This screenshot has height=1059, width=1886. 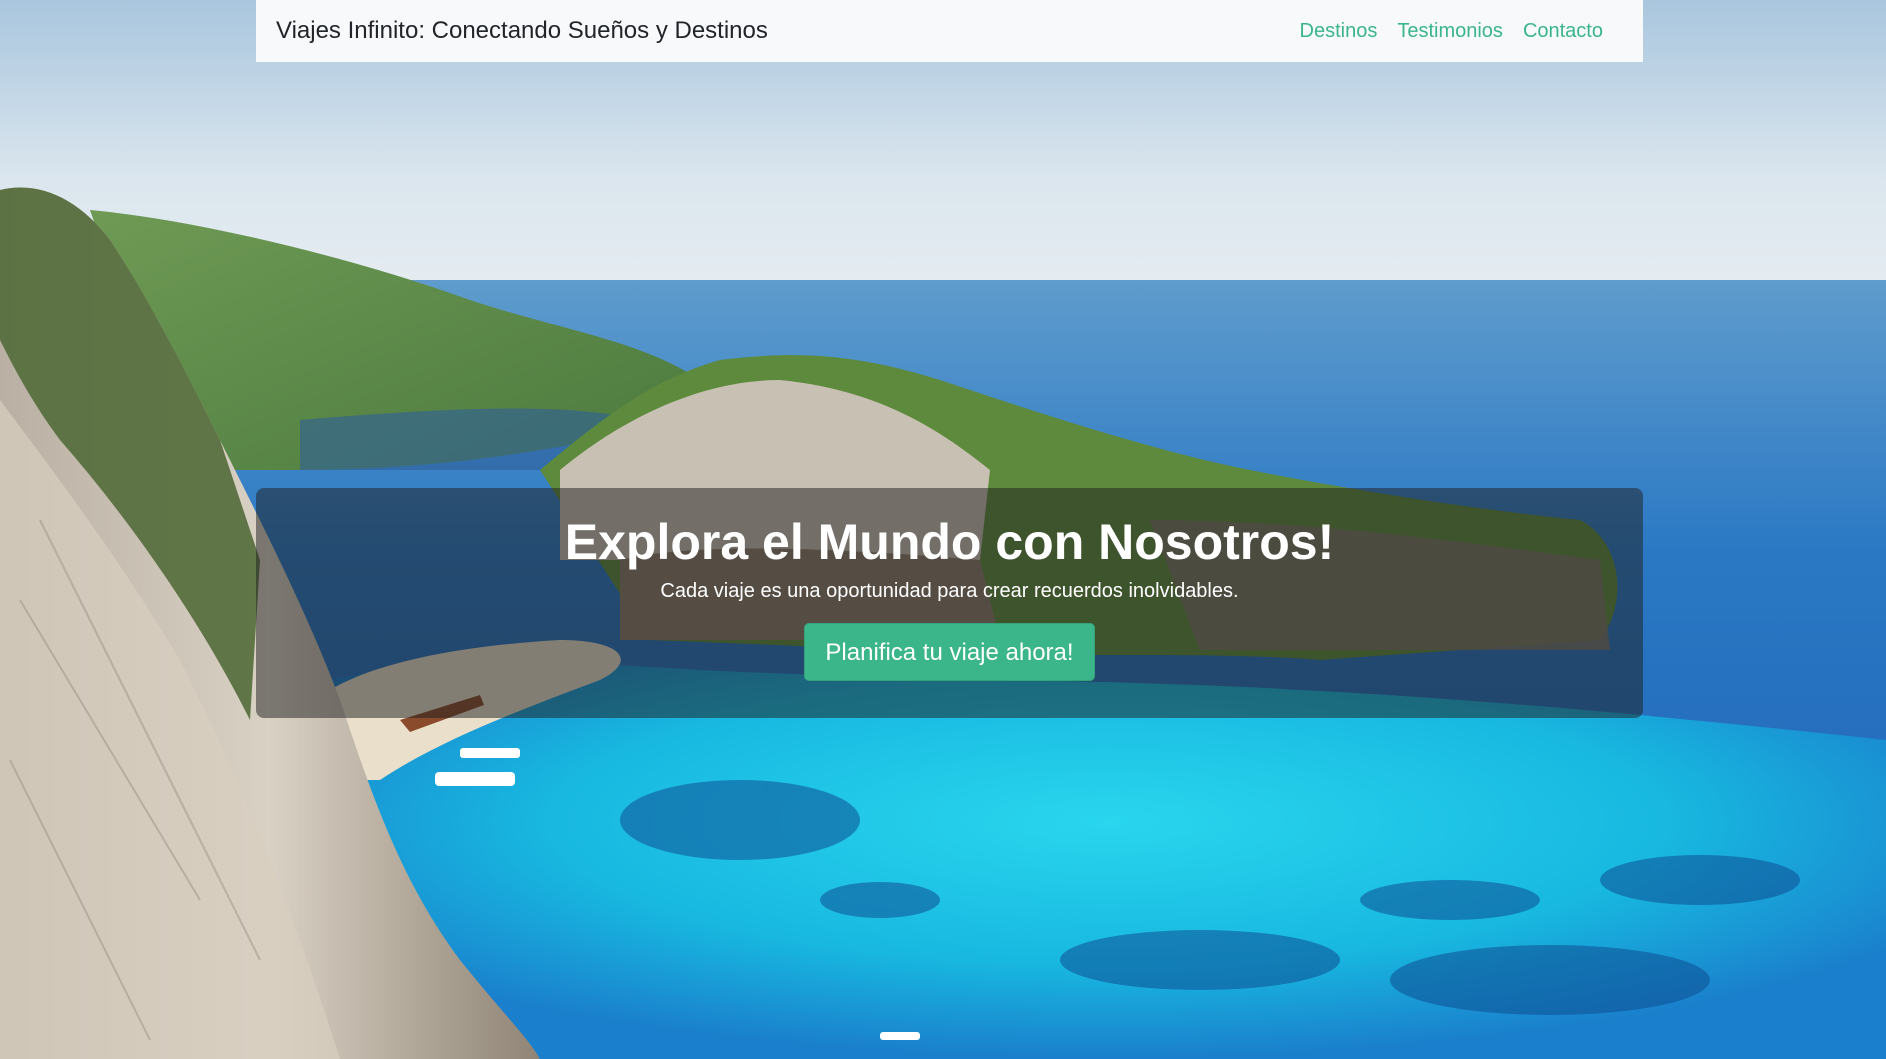 I want to click on nav-links: Destinos Testimonios Contacto, so click(x=1451, y=31).